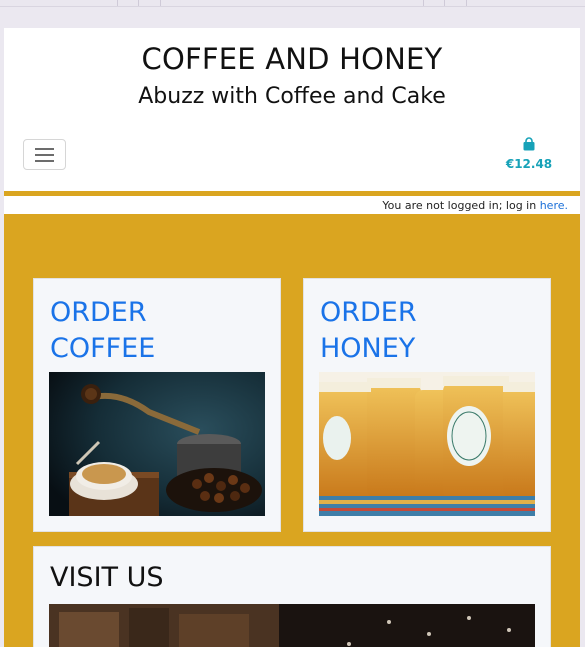 Image resolution: width=585 pixels, height=647 pixels. I want to click on honey-jars-image, so click(427, 444).